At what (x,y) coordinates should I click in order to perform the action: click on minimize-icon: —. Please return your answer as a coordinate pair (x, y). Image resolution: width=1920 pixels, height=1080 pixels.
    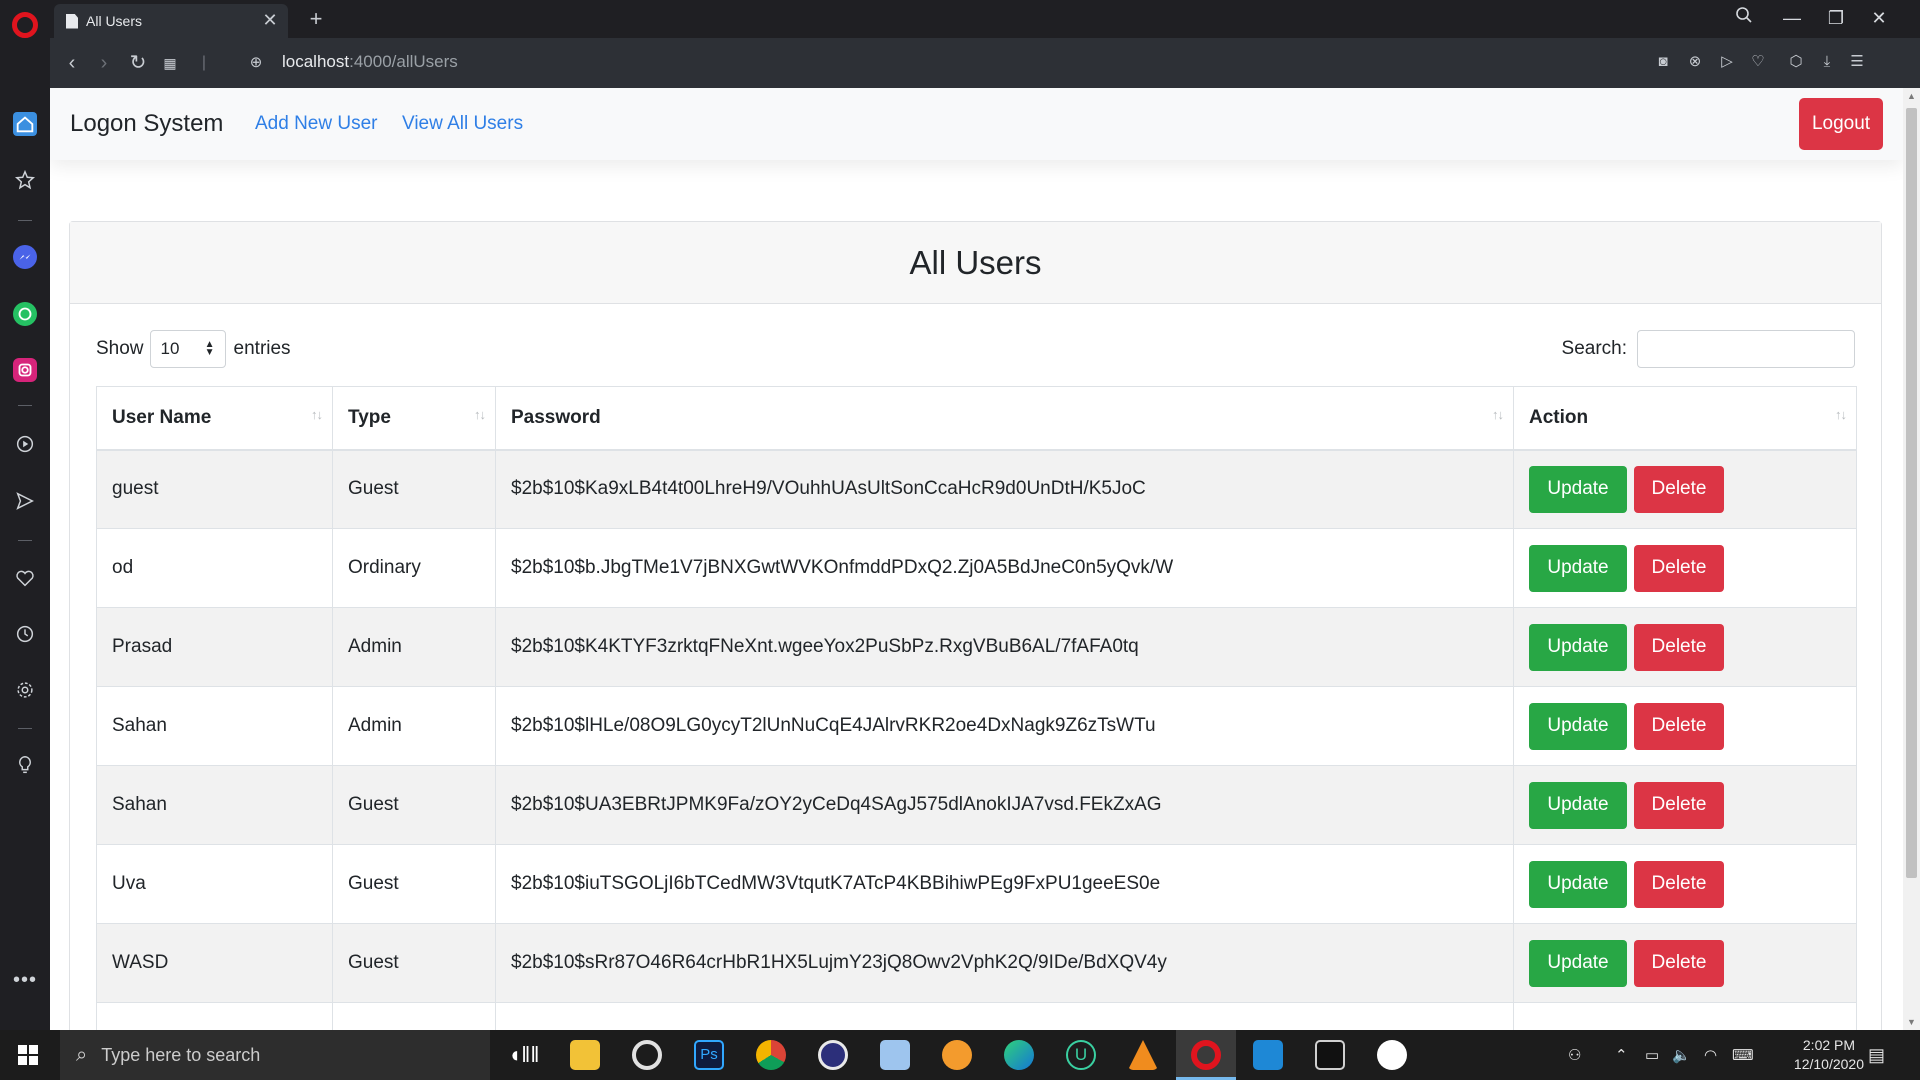
    Looking at the image, I should click on (1792, 18).